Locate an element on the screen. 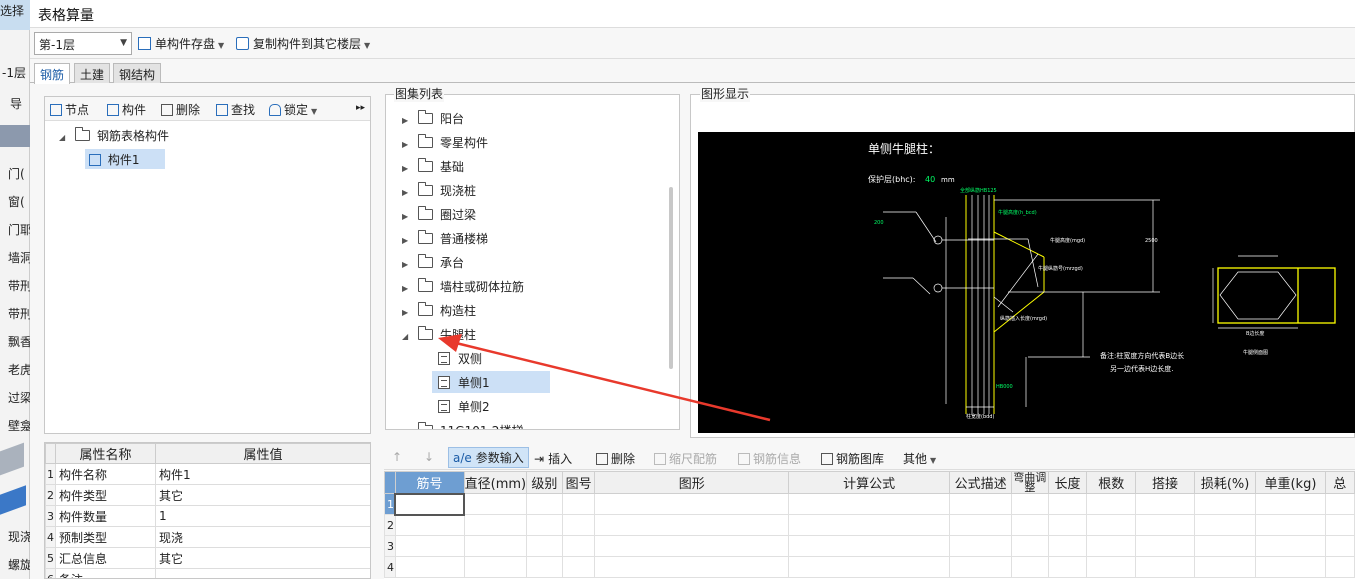 The height and width of the screenshot is (579, 1355). grid-header-cell: 弯曲调整 is located at coordinates (1029, 482).